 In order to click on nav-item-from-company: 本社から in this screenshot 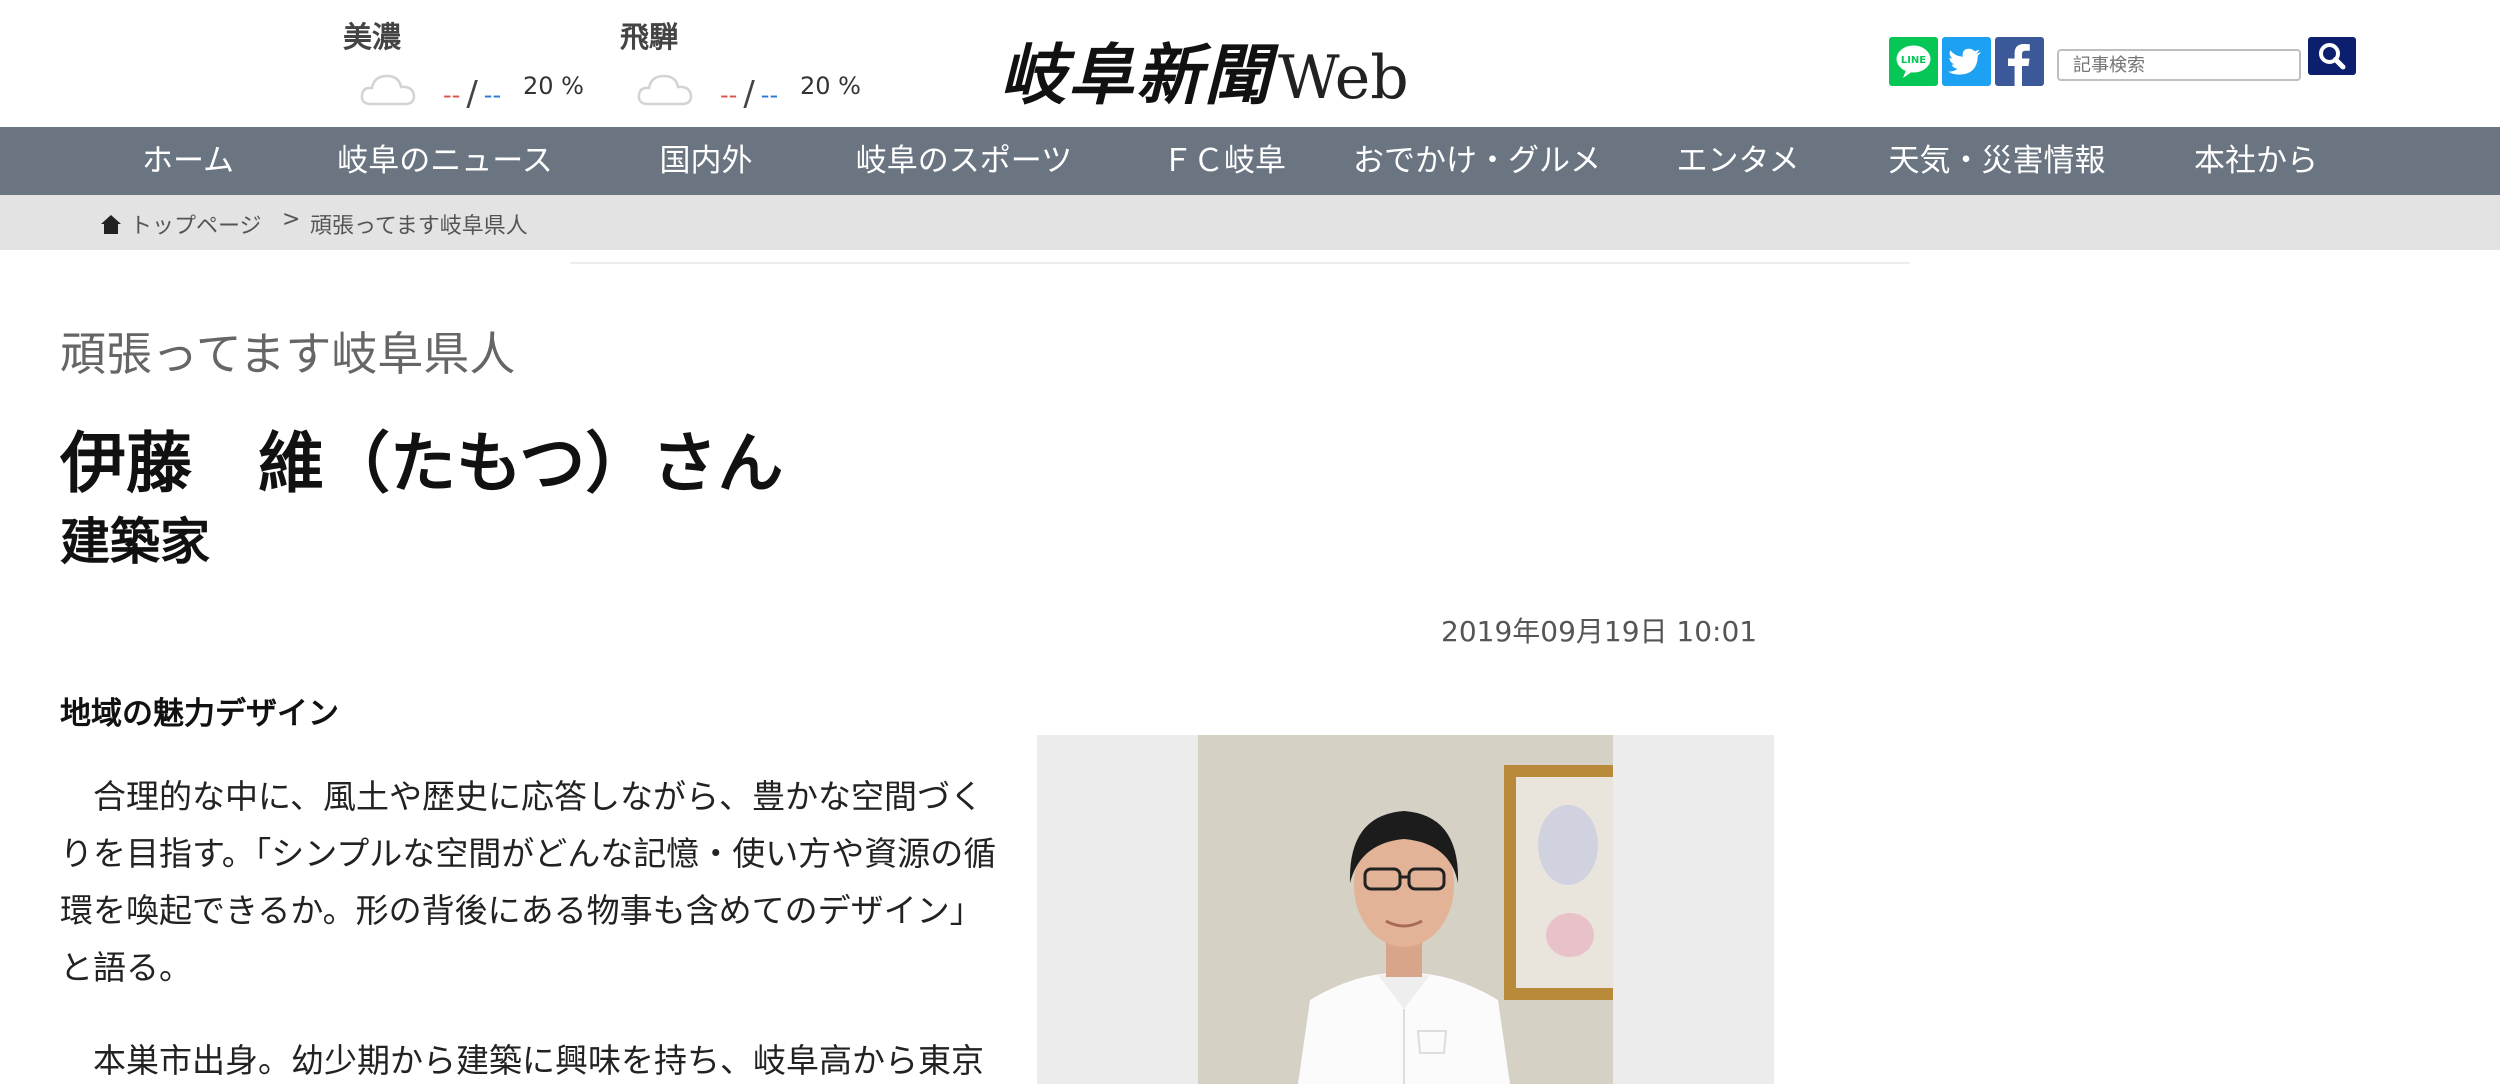, I will do `click(2256, 161)`.